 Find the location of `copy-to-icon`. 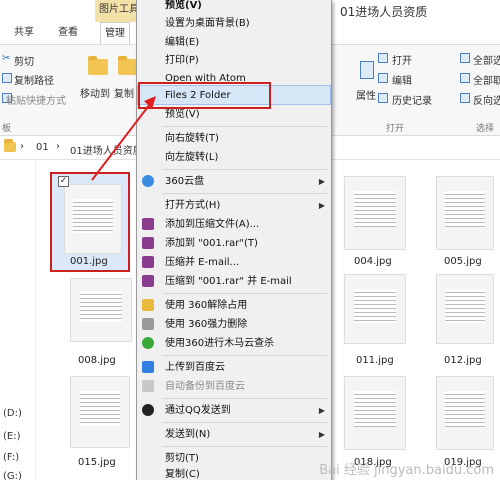

copy-to-icon is located at coordinates (128, 65).